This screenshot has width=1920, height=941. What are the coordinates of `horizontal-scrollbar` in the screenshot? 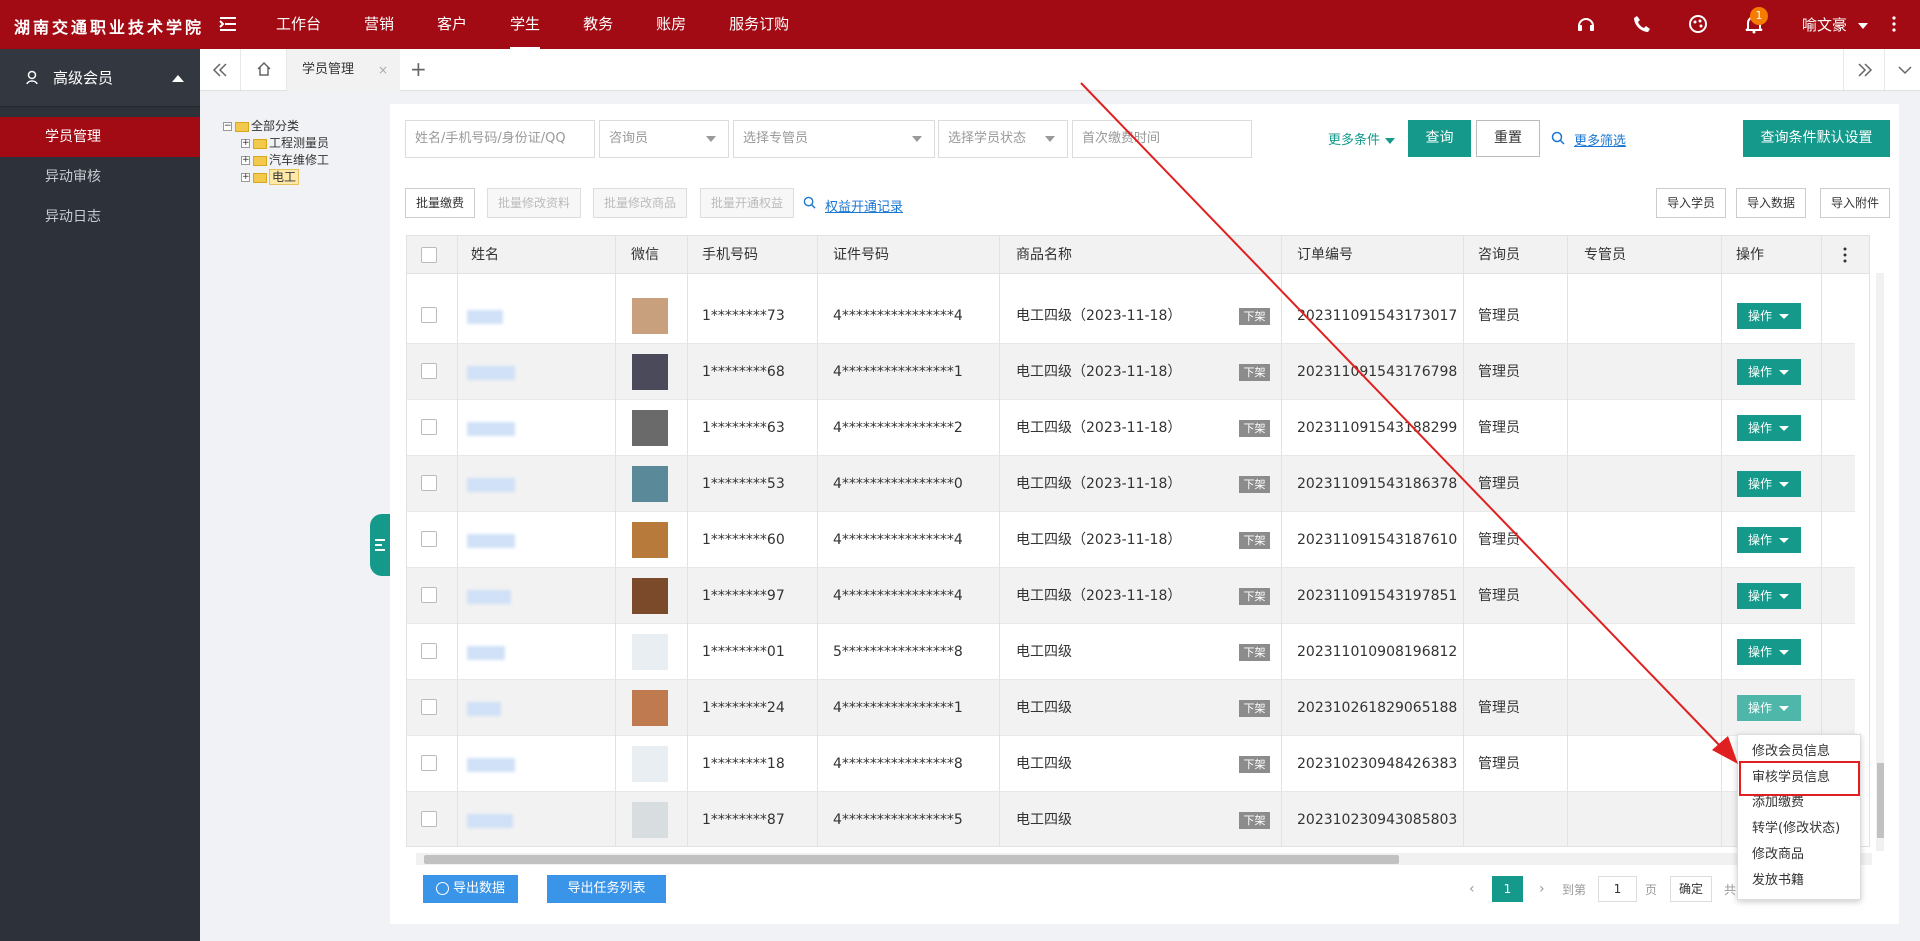 It's located at (1144, 859).